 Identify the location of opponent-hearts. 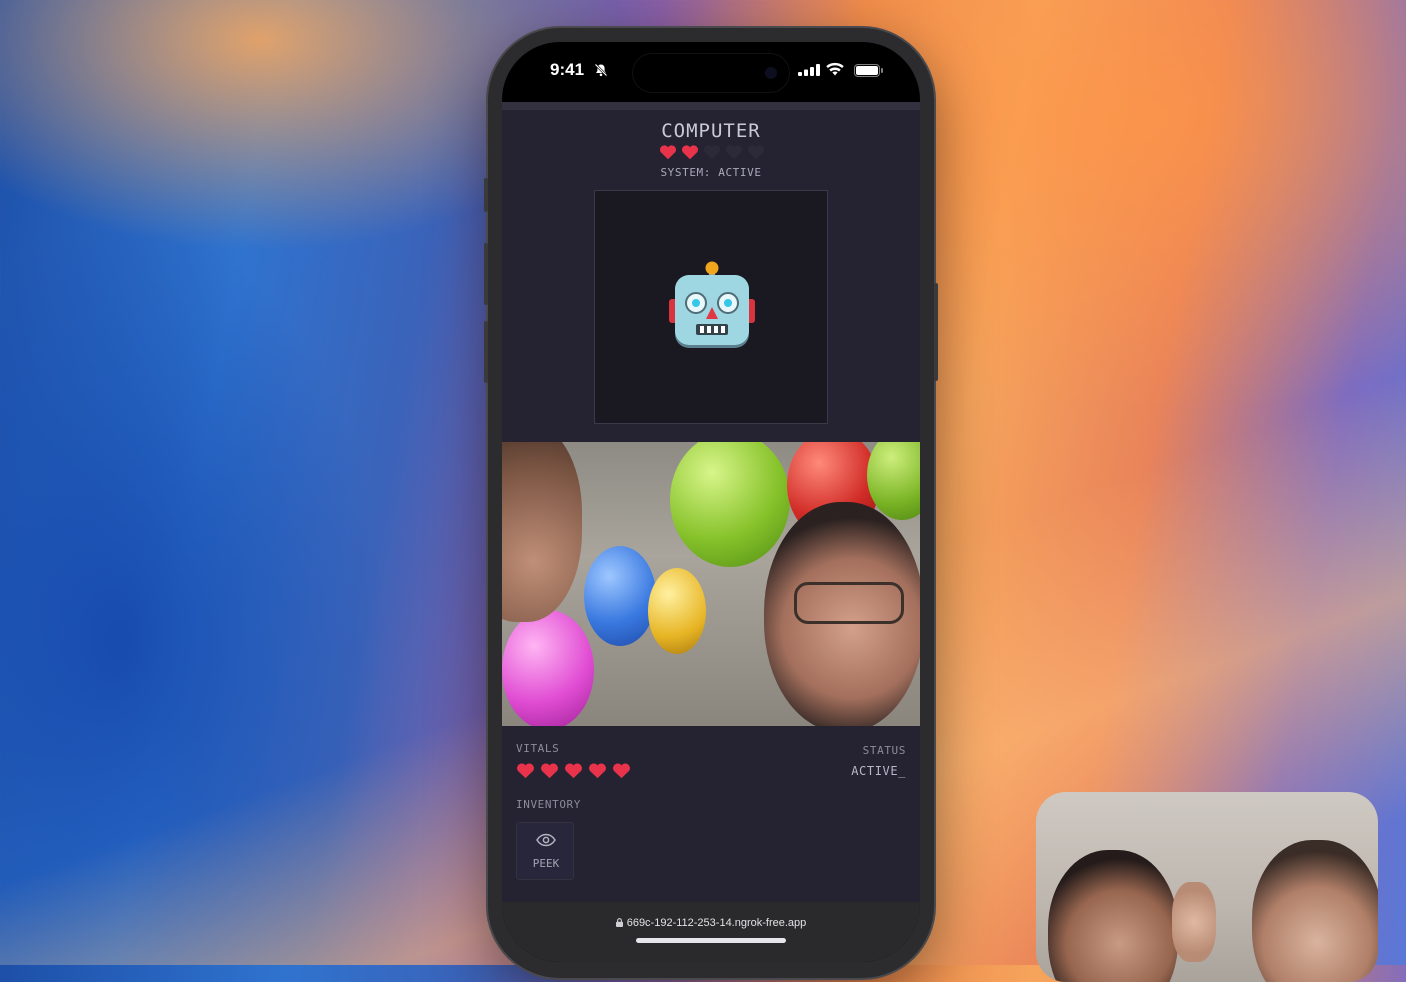
(712, 152).